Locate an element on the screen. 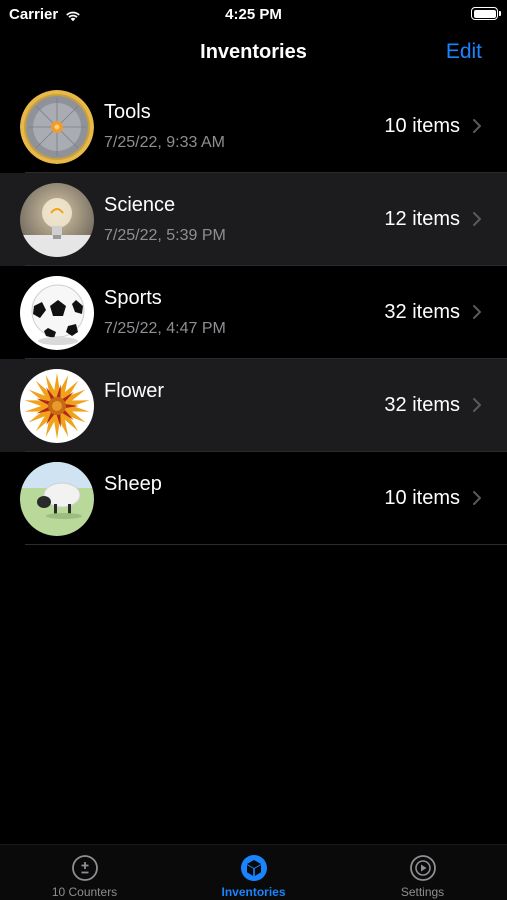  inventory-title: Science is located at coordinates (140, 205).